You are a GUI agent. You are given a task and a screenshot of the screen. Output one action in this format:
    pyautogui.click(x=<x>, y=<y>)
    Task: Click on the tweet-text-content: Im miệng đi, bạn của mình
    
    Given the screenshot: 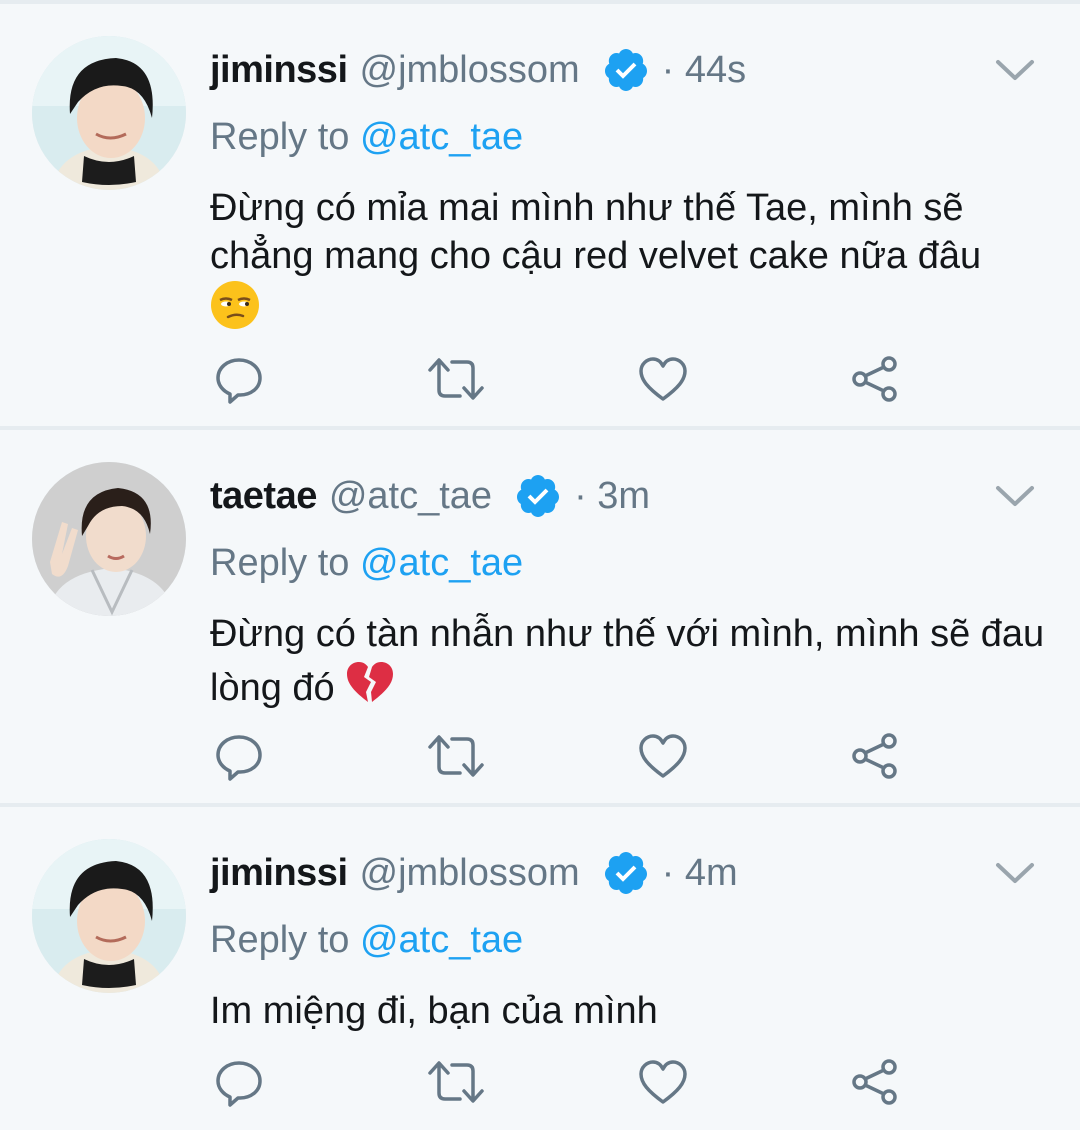 What is the action you would take?
    pyautogui.click(x=434, y=1011)
    